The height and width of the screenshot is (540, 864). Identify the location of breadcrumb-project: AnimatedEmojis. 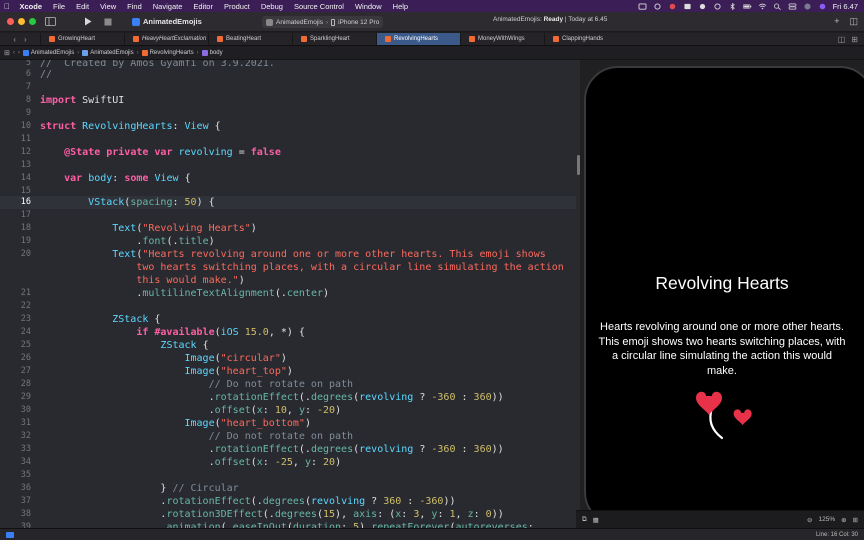
(48, 53).